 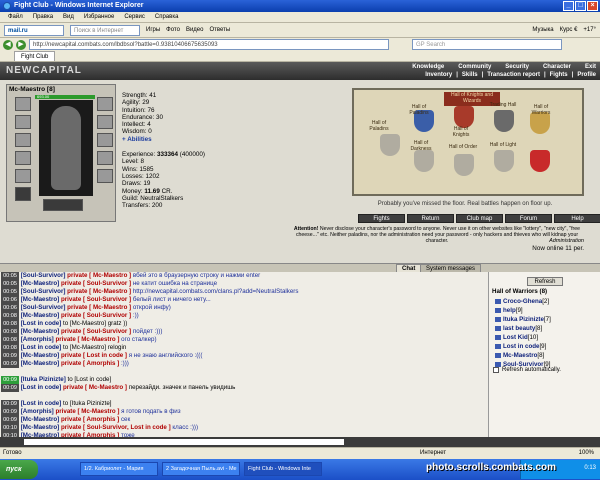 What do you see at coordinates (515, 337) in the screenshot?
I see `user-name: Lost Kid` at bounding box center [515, 337].